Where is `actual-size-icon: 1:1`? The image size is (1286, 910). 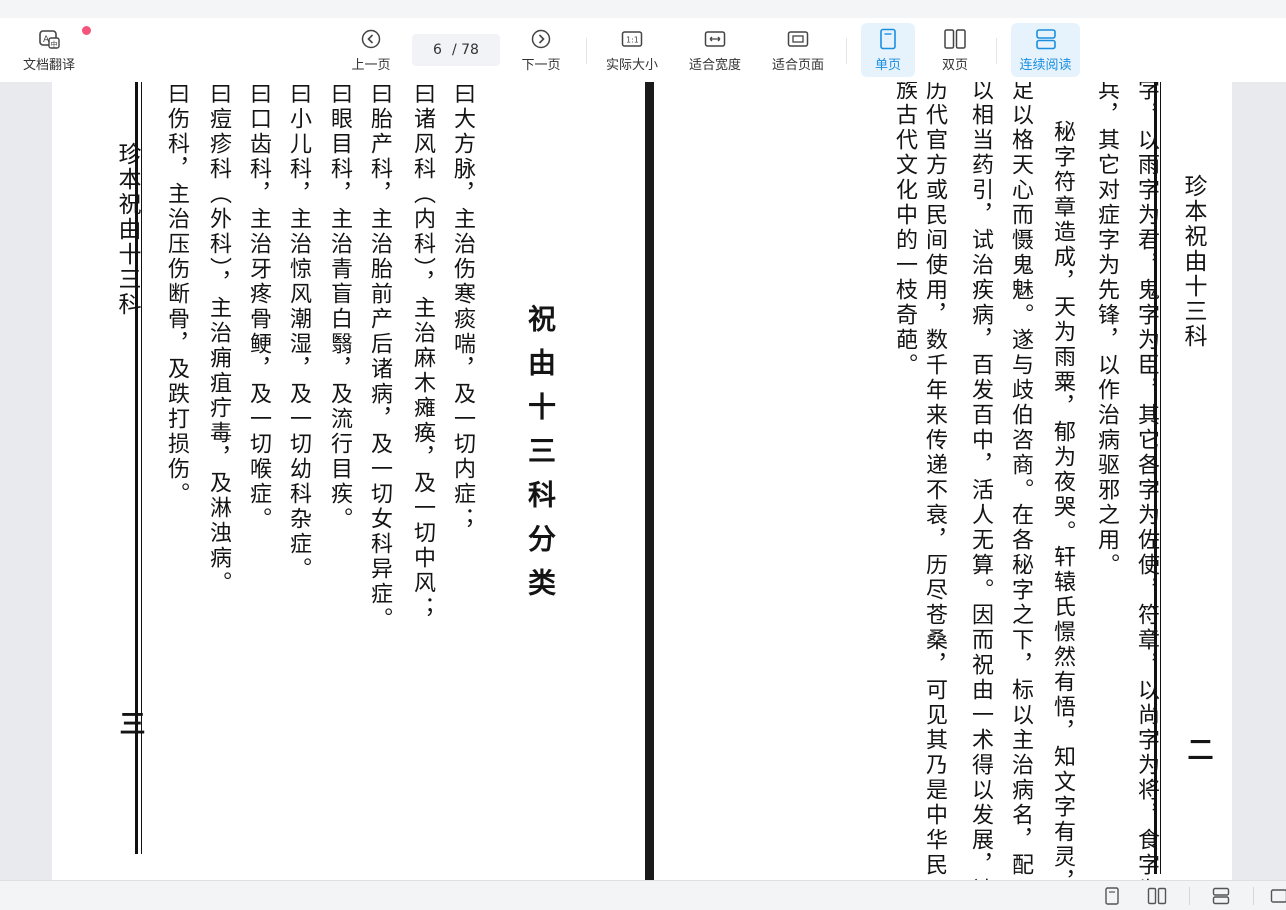 actual-size-icon: 1:1 is located at coordinates (632, 39).